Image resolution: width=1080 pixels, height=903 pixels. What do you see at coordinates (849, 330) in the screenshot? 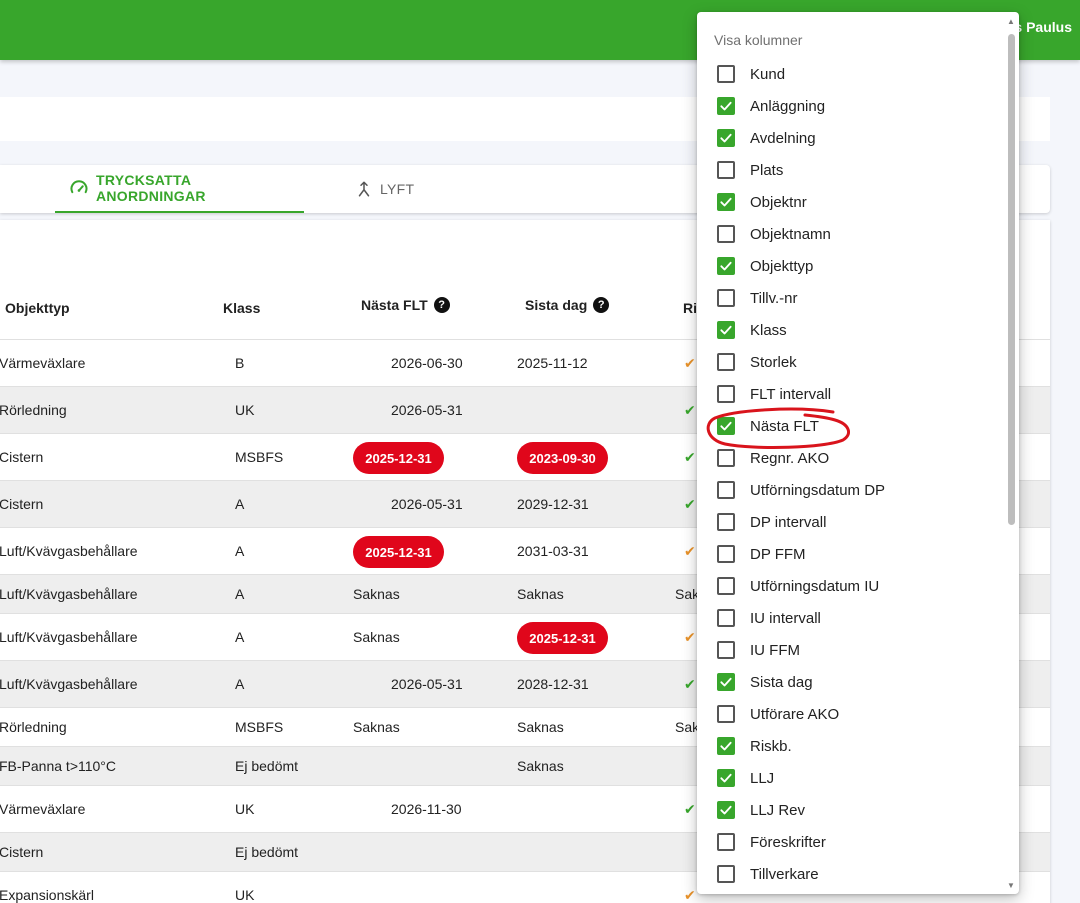
I see `column-toggle-klass: Klass` at bounding box center [849, 330].